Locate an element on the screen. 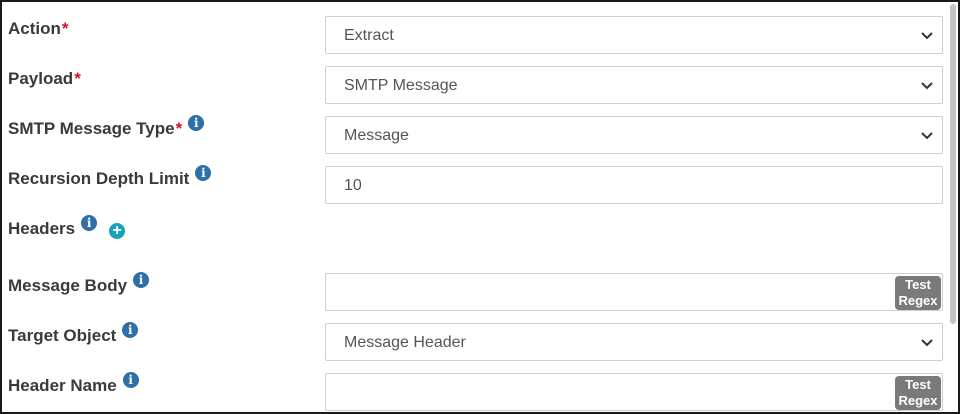 The image size is (960, 414). message-body-label-text: Message Body is located at coordinates (68, 285).